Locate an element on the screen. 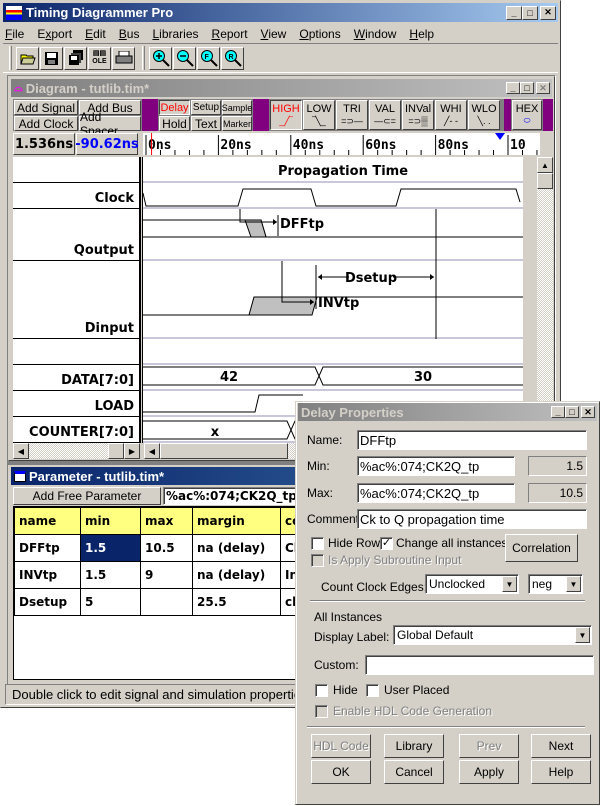 This screenshot has width=602, height=806. hdl-code-button: HDL Code is located at coordinates (341, 746).